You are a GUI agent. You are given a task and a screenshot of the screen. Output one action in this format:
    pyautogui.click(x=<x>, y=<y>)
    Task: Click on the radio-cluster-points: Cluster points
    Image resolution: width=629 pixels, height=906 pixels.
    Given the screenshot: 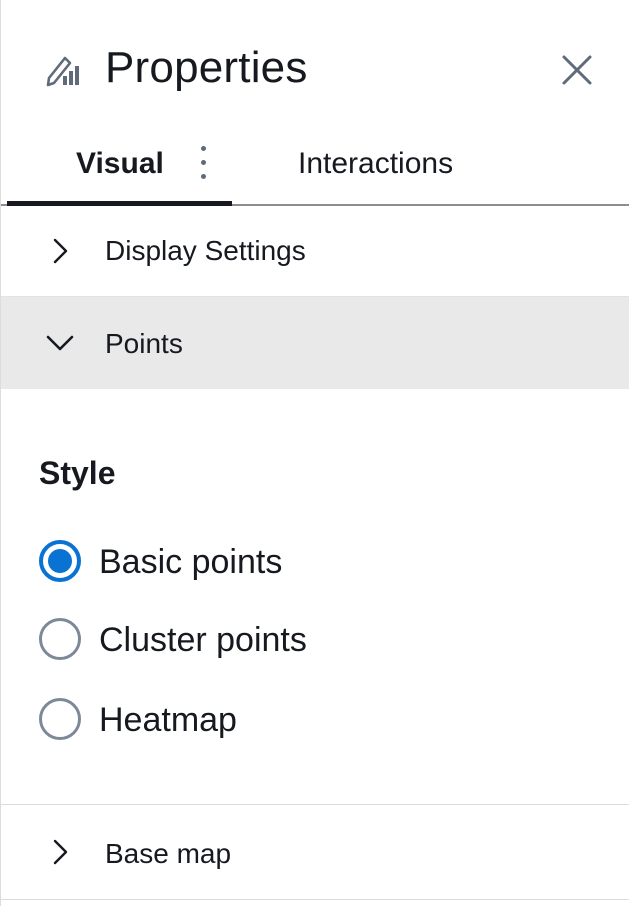 What is the action you would take?
    pyautogui.click(x=247, y=639)
    